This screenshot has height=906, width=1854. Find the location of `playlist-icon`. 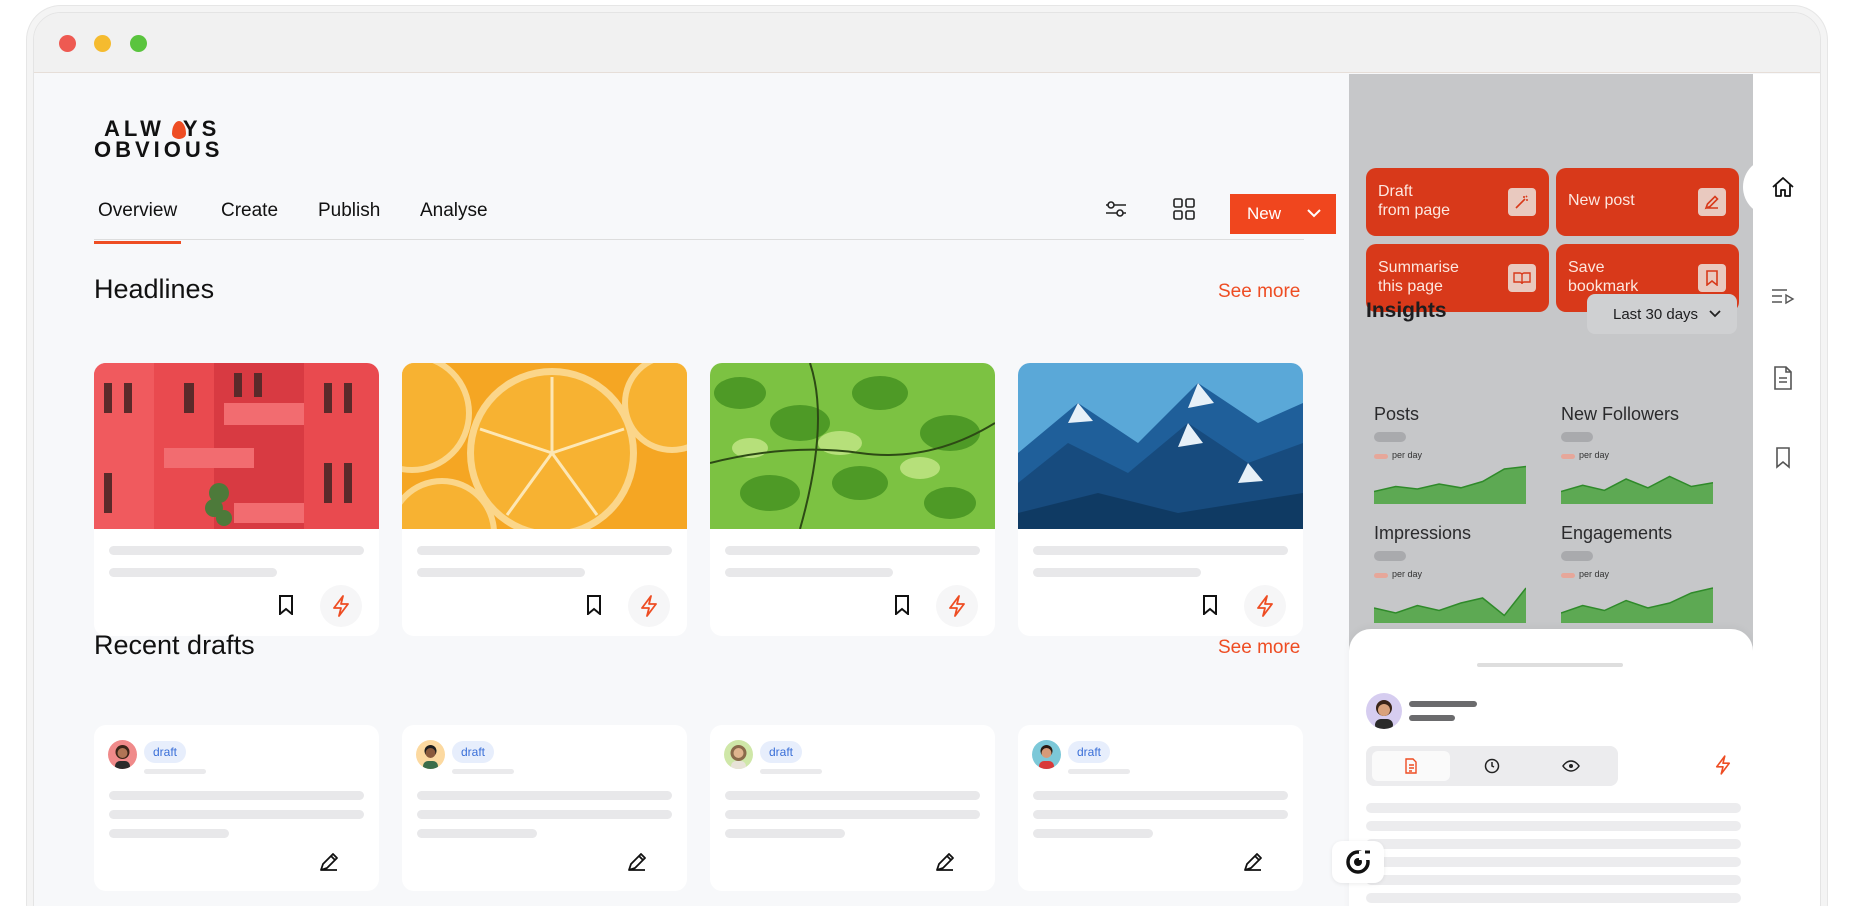

playlist-icon is located at coordinates (1783, 297).